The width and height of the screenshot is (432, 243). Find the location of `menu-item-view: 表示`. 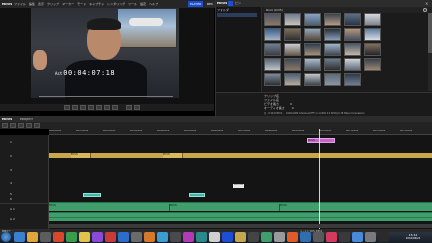

menu-item-view: 表示 is located at coordinates (41, 4).